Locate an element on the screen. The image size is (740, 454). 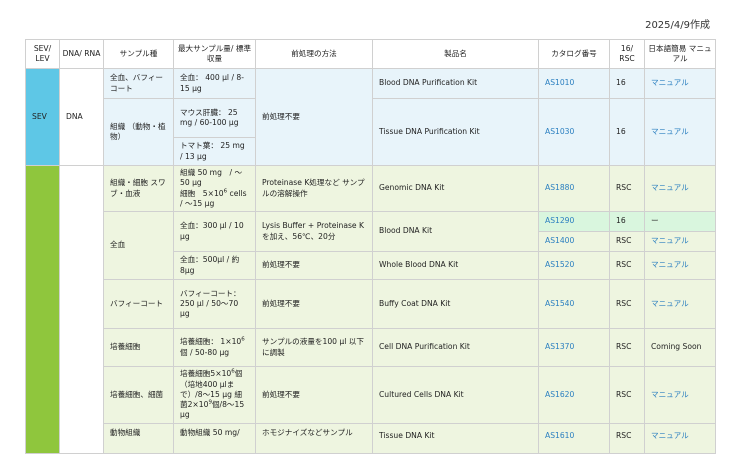
header-product: 製品名 is located at coordinates (455, 54).